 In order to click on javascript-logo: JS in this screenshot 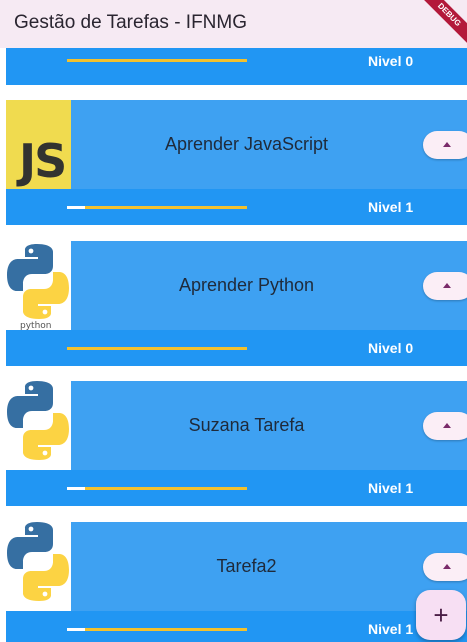, I will do `click(38, 144)`.